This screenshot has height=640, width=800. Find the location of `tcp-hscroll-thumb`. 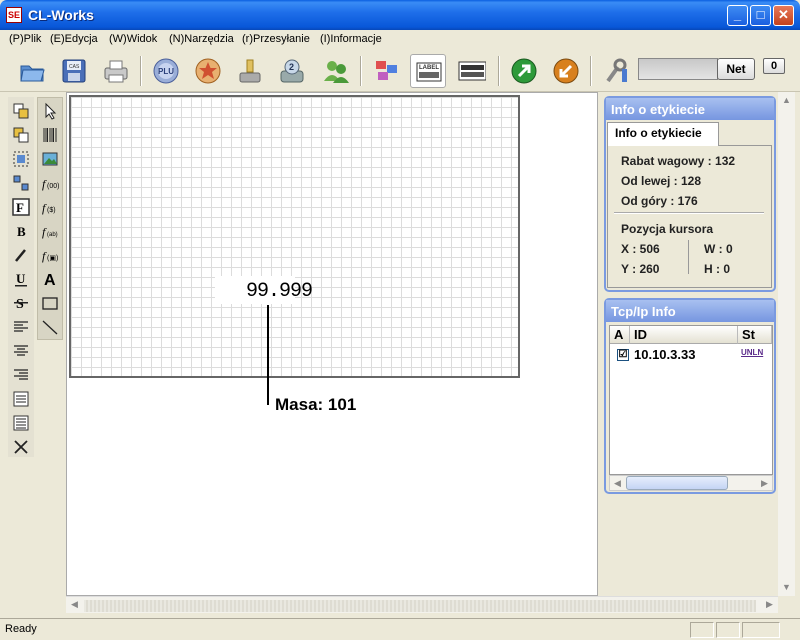

tcp-hscroll-thumb is located at coordinates (677, 483).